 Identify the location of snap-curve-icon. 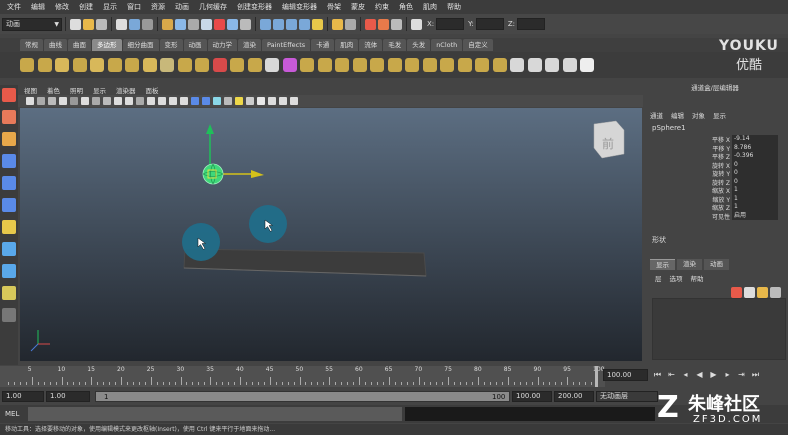
(278, 24).